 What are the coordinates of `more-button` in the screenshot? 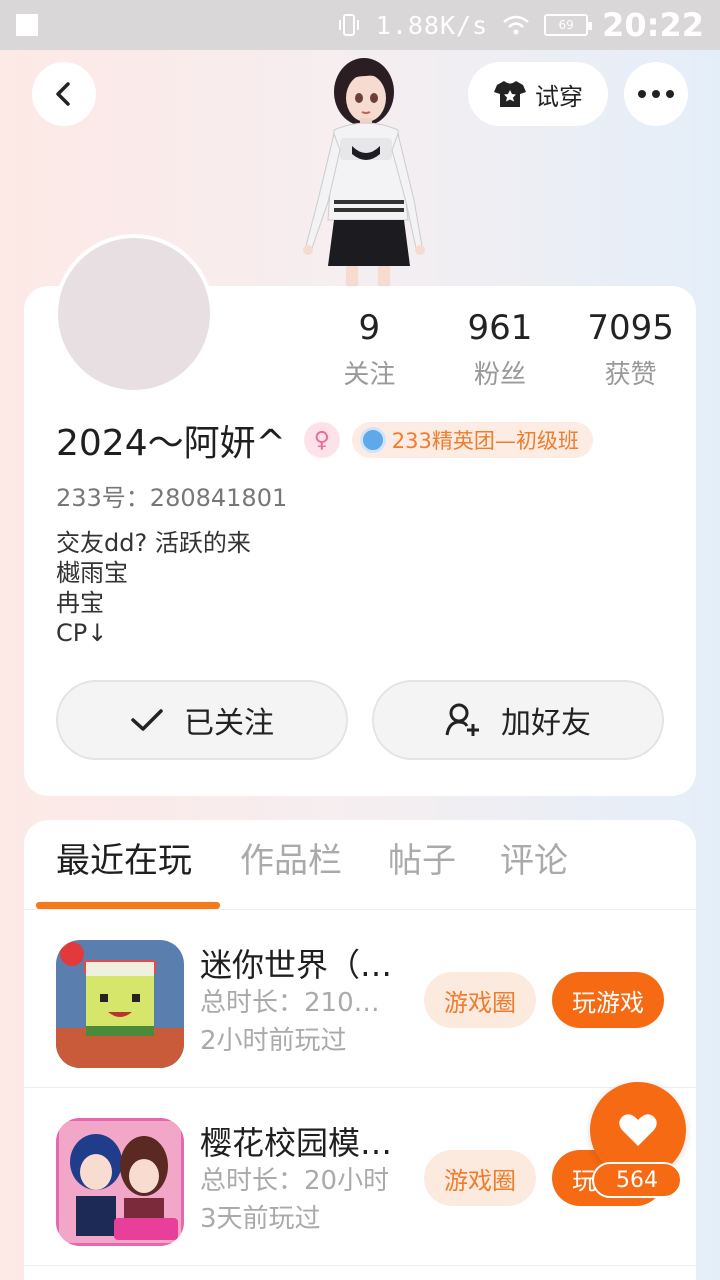 It's located at (656, 94).